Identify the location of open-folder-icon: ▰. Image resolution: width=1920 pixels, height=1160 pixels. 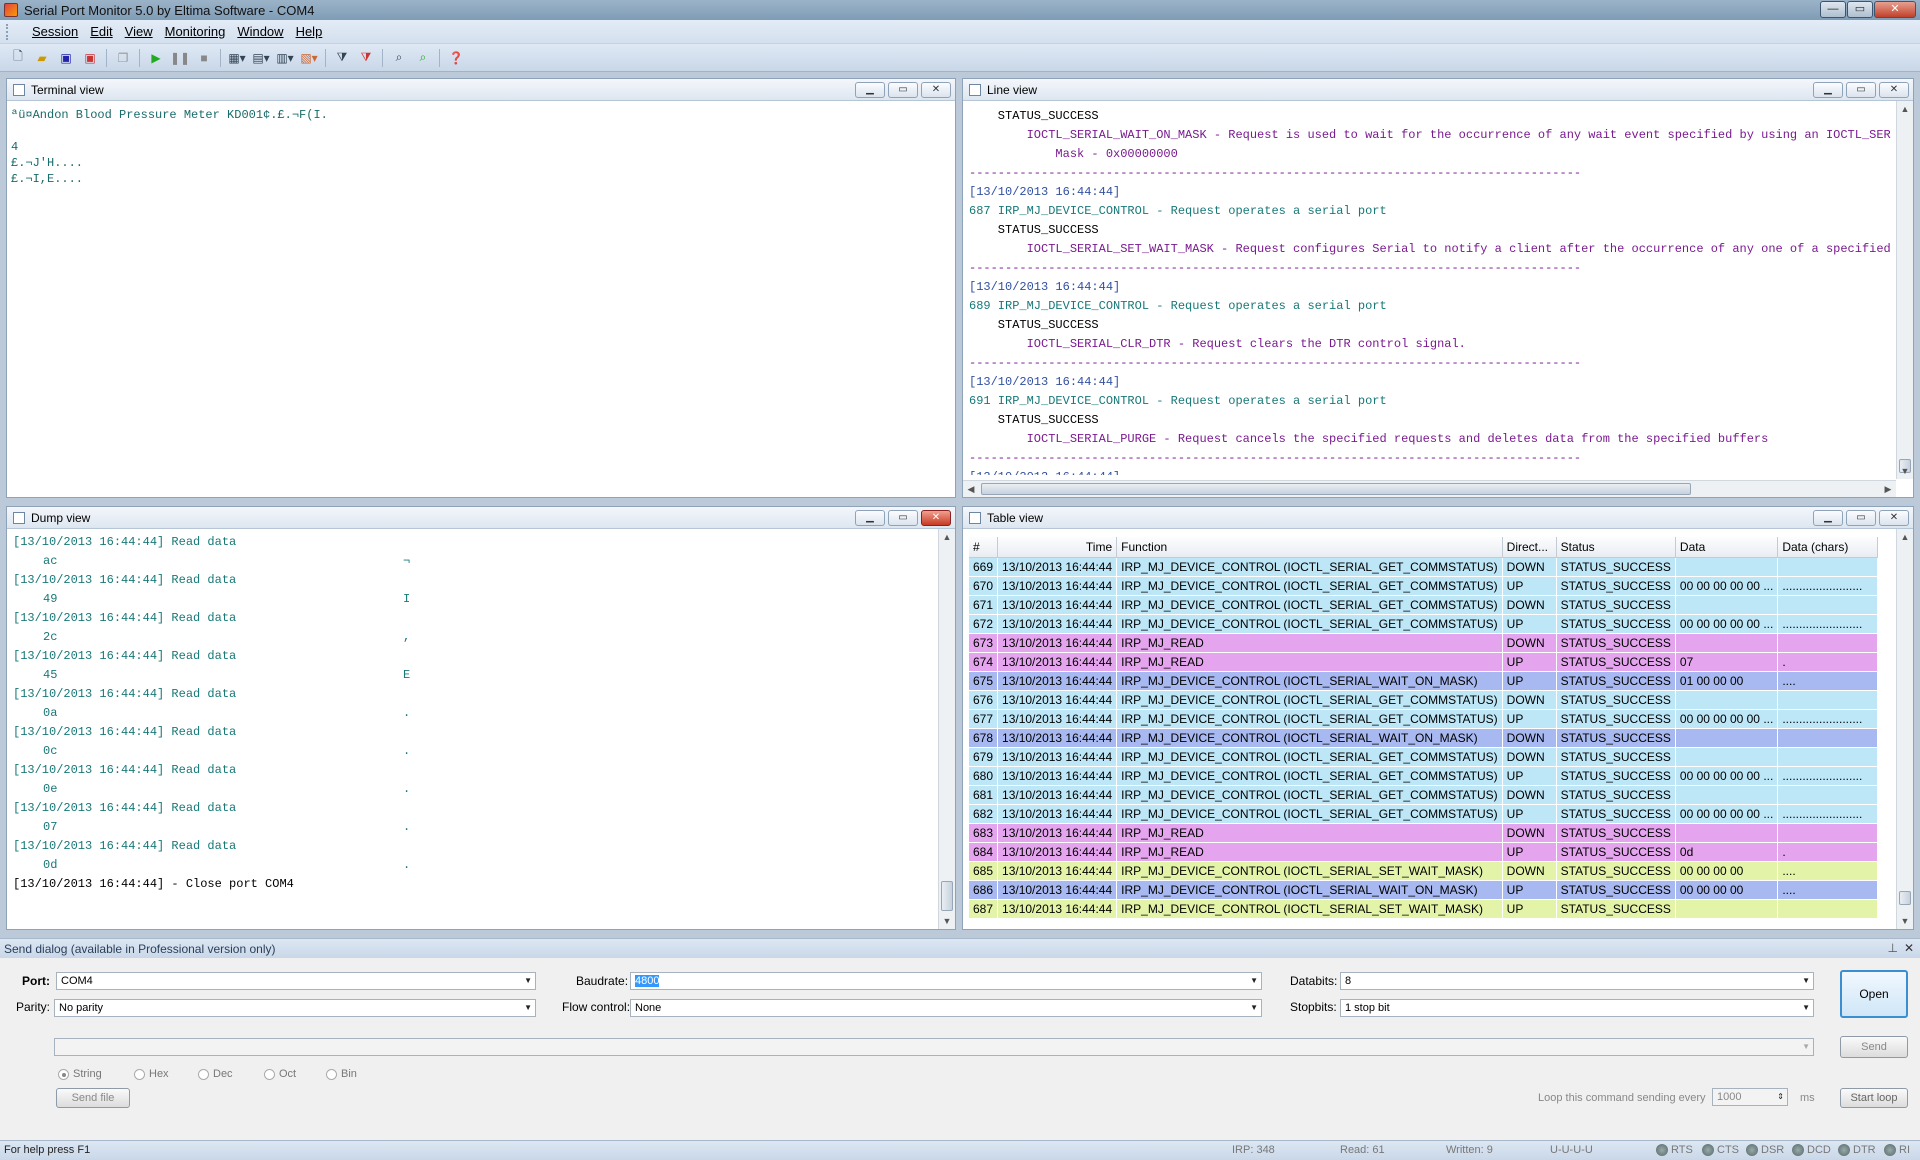
(42, 58).